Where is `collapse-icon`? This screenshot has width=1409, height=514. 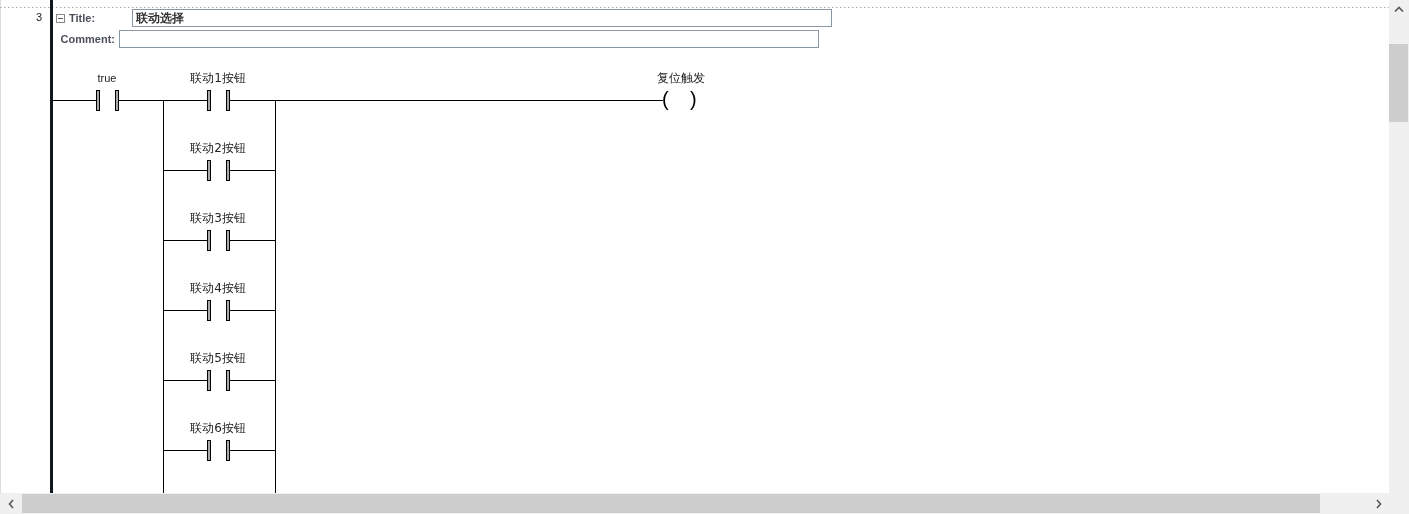 collapse-icon is located at coordinates (60, 18).